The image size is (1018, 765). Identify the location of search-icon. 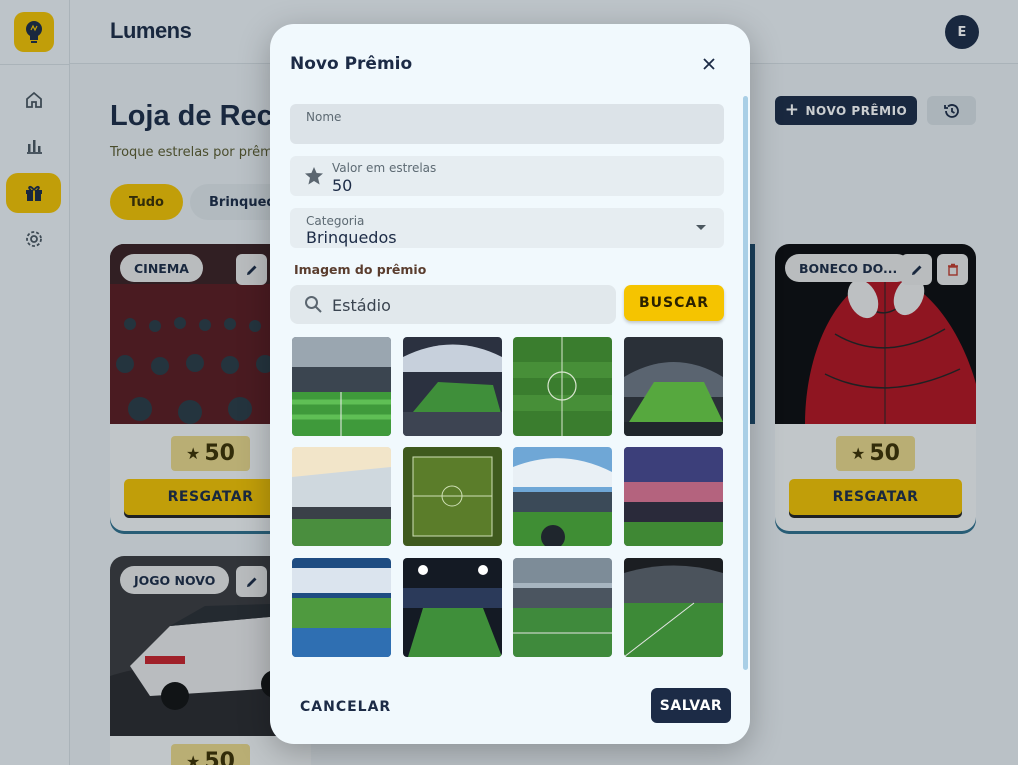
(313, 304).